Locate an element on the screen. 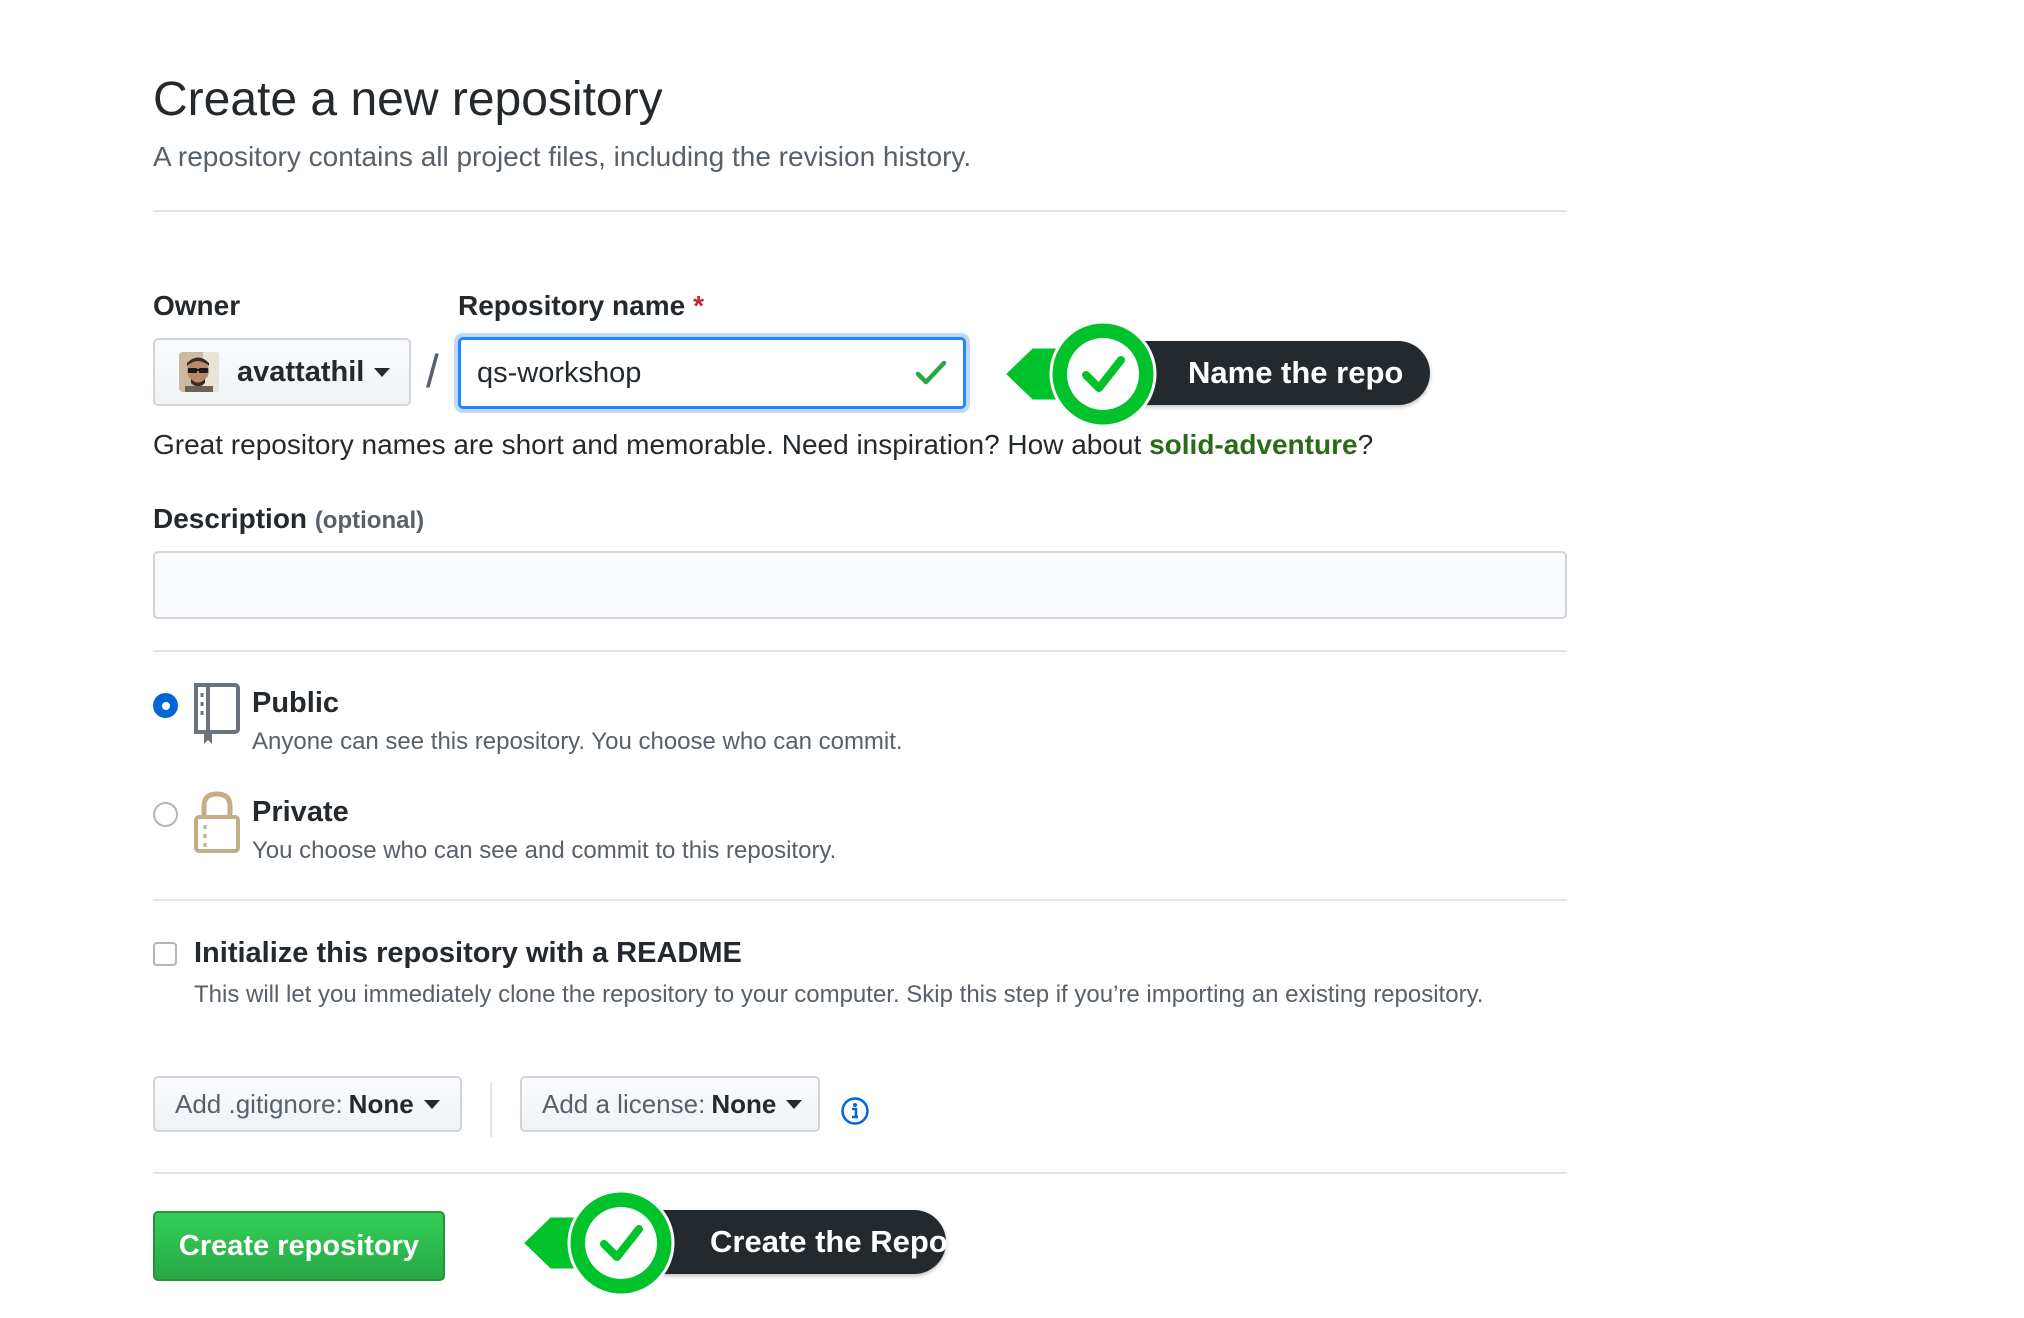 Image resolution: width=2024 pixels, height=1318 pixels. avatar-image is located at coordinates (199, 372).